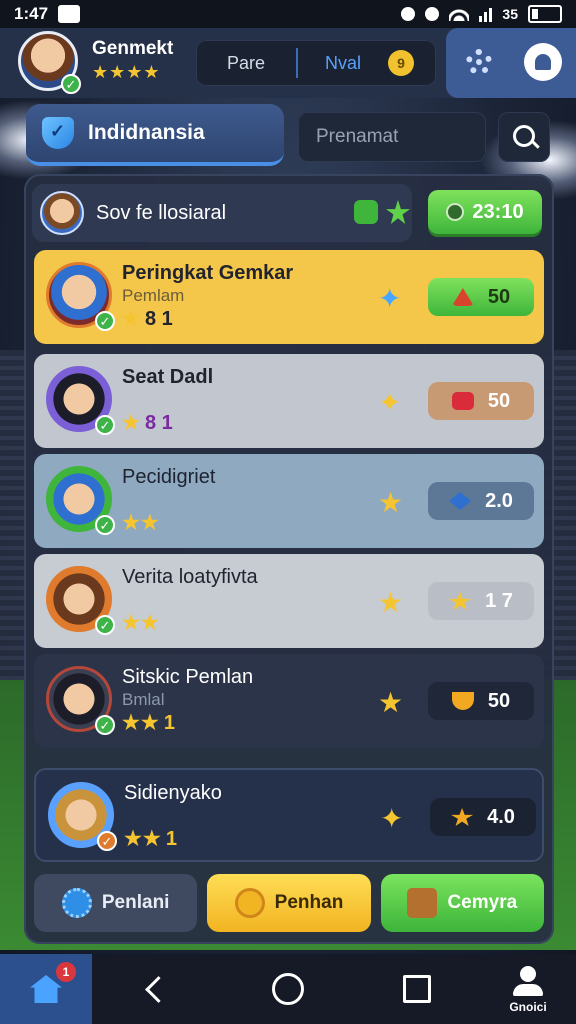  I want to click on notification-badge: 1, so click(66, 972).